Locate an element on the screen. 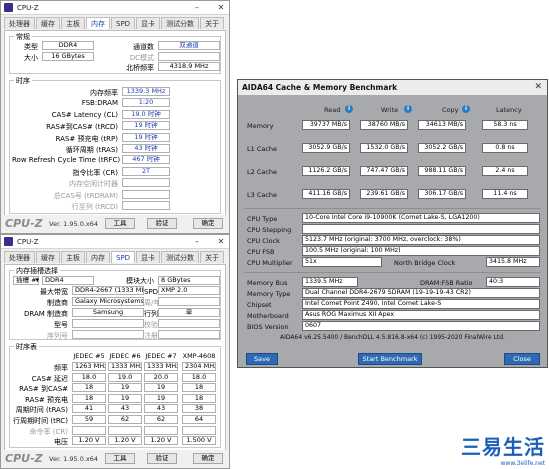 Image resolution: width=549 pixels, height=469 pixels. size-value: 16 GBytes is located at coordinates (68, 56).